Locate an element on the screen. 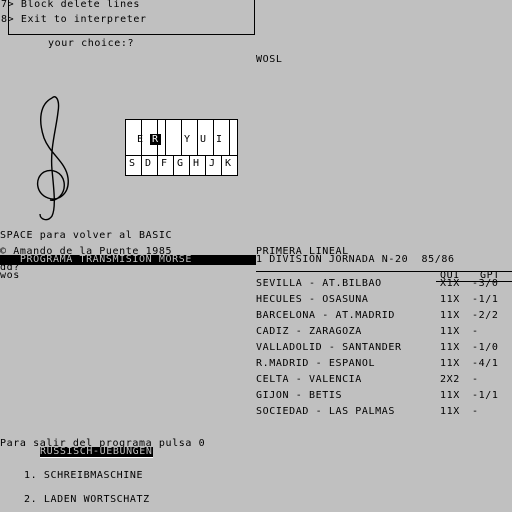 Image resolution: width=512 pixels, height=512 pixels. piano-key-label-j: J is located at coordinates (212, 164).